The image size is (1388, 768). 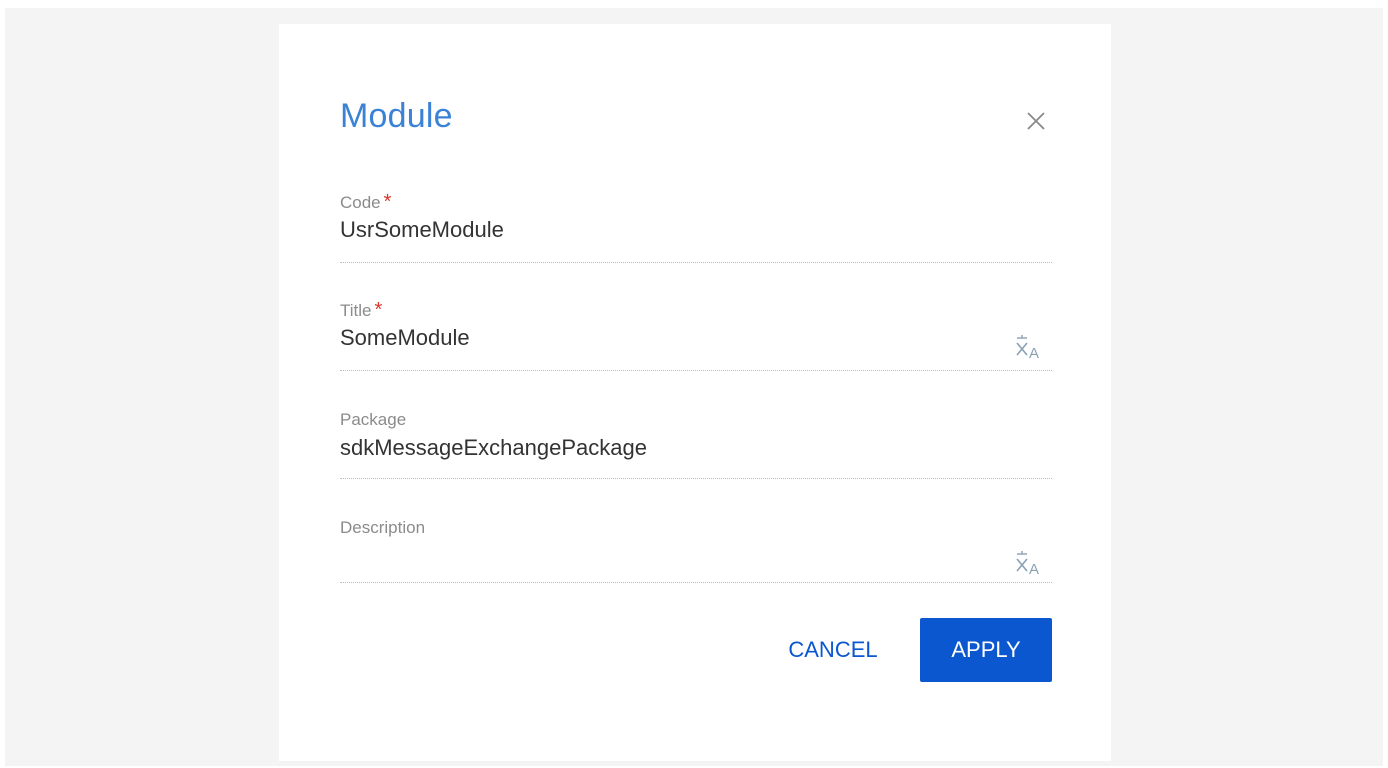 I want to click on description-label: Description, so click(x=383, y=527).